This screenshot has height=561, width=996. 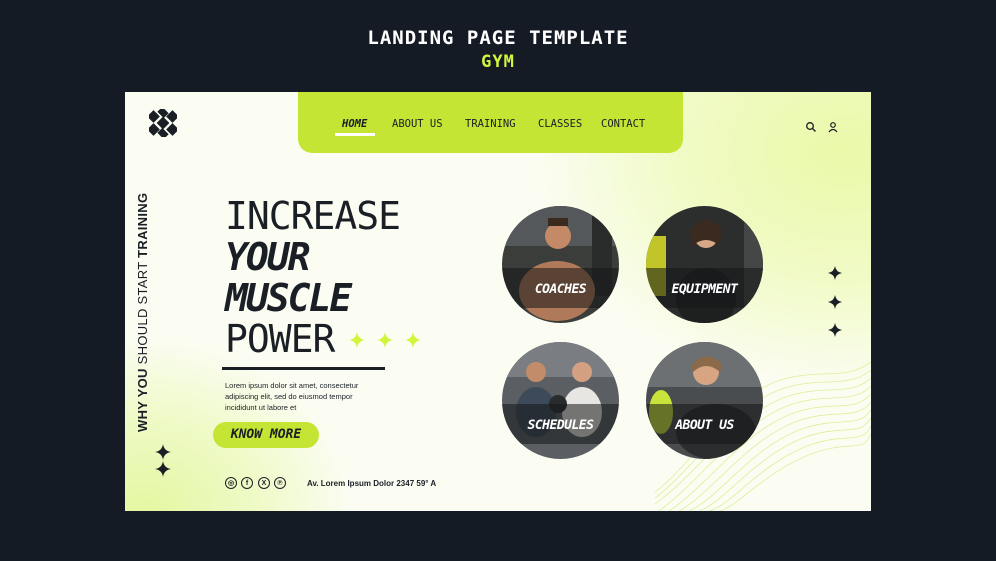 What do you see at coordinates (163, 460) in the screenshot?
I see `sparkle-icon` at bounding box center [163, 460].